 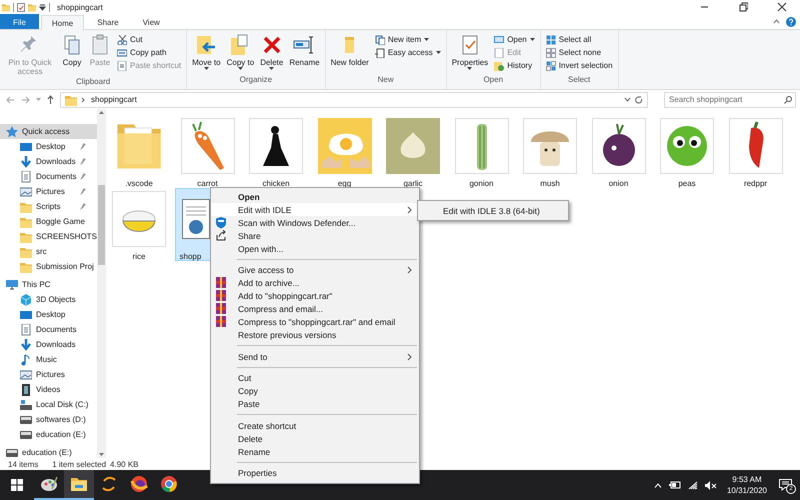 What do you see at coordinates (149, 52) in the screenshot?
I see `ribbon-button: Copy path` at bounding box center [149, 52].